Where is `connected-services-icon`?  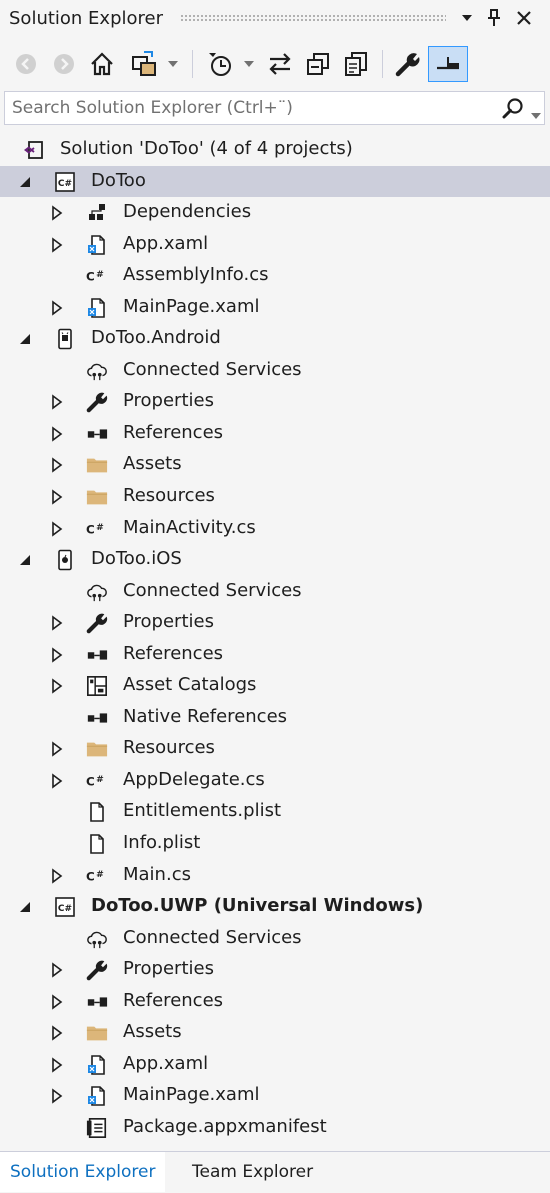
connected-services-icon is located at coordinates (97, 939).